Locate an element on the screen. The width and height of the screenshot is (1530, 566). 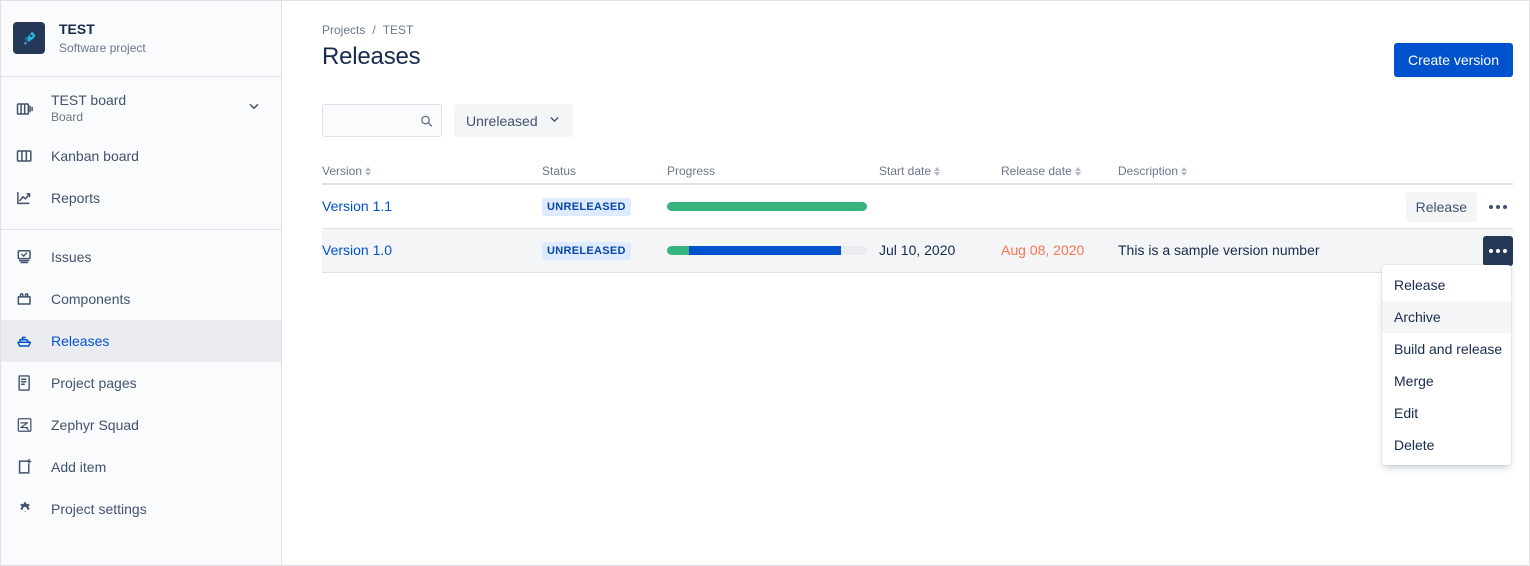
cell-version: Version 1.0 is located at coordinates (432, 251).